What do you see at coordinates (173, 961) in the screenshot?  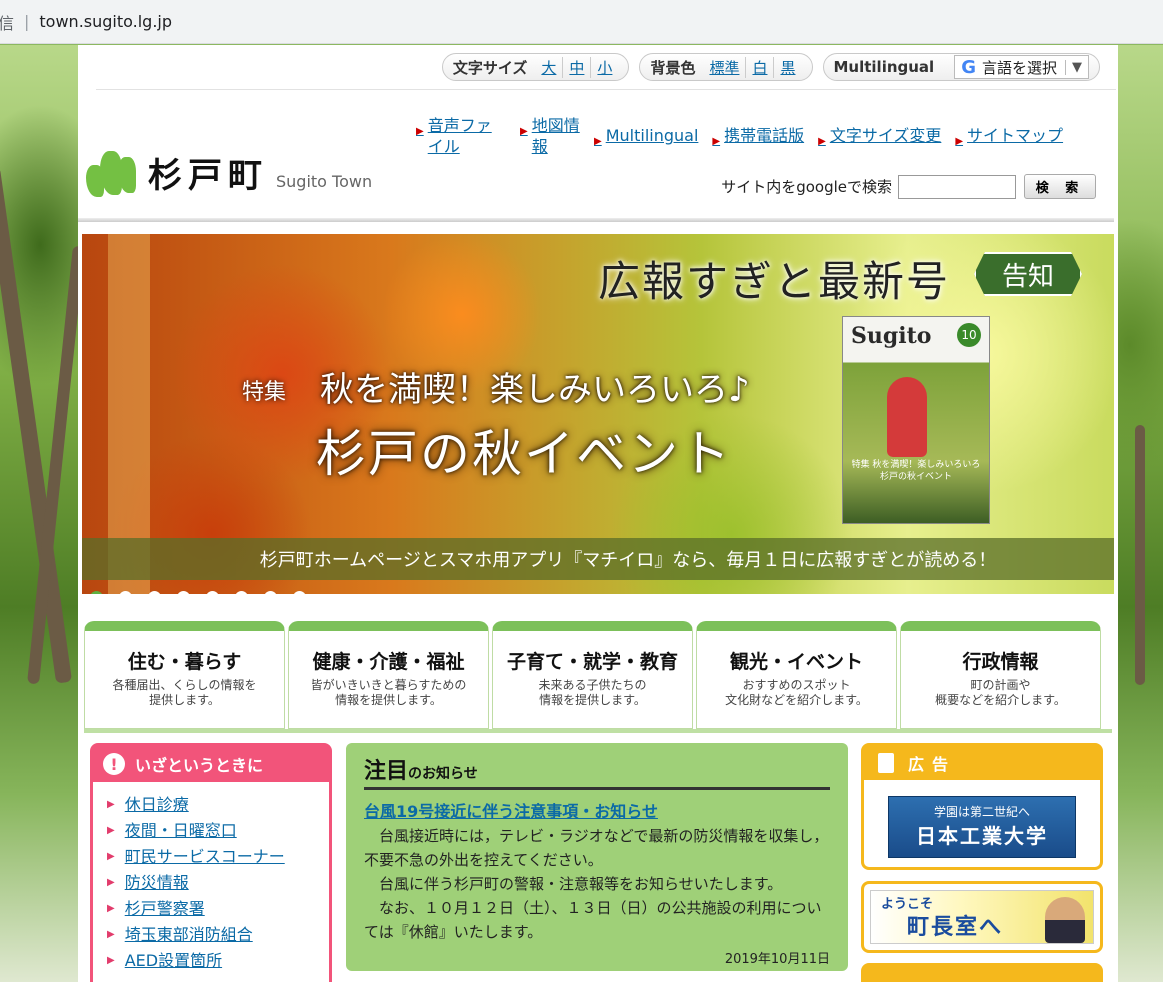 I see `emergency-link: AED設置箇所` at bounding box center [173, 961].